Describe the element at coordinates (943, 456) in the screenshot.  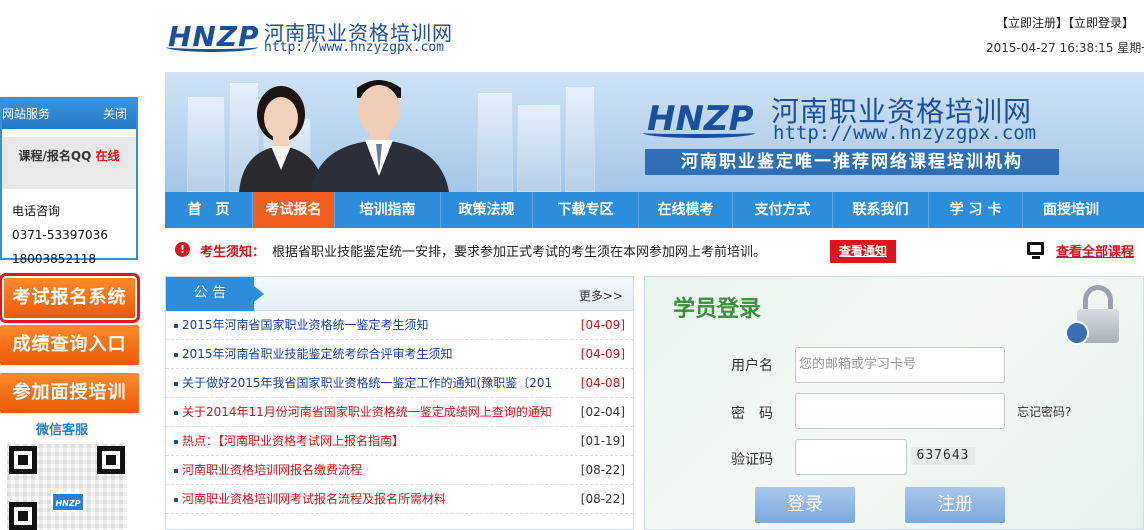
I see `captcha-image: 637643` at that location.